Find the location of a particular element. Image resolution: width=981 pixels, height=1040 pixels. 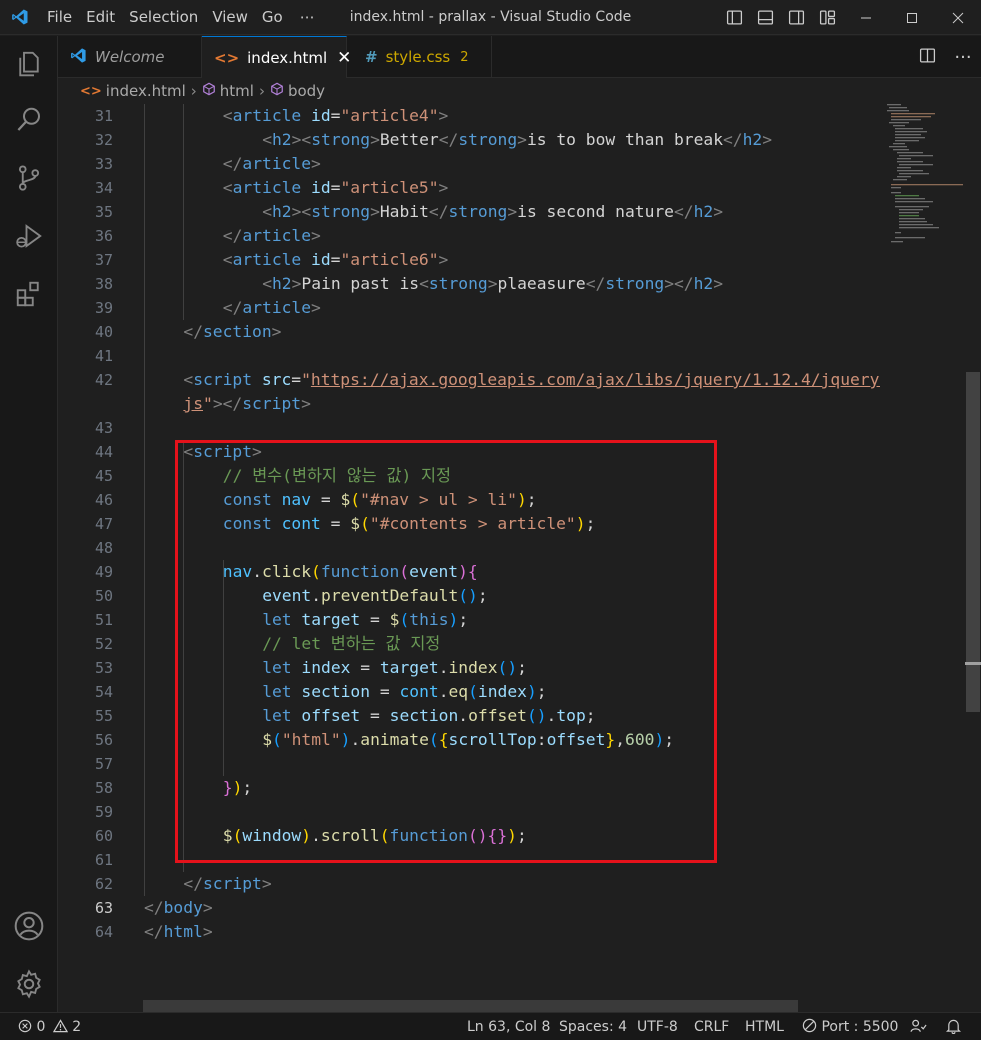

code-token: "article4" is located at coordinates (389, 115).